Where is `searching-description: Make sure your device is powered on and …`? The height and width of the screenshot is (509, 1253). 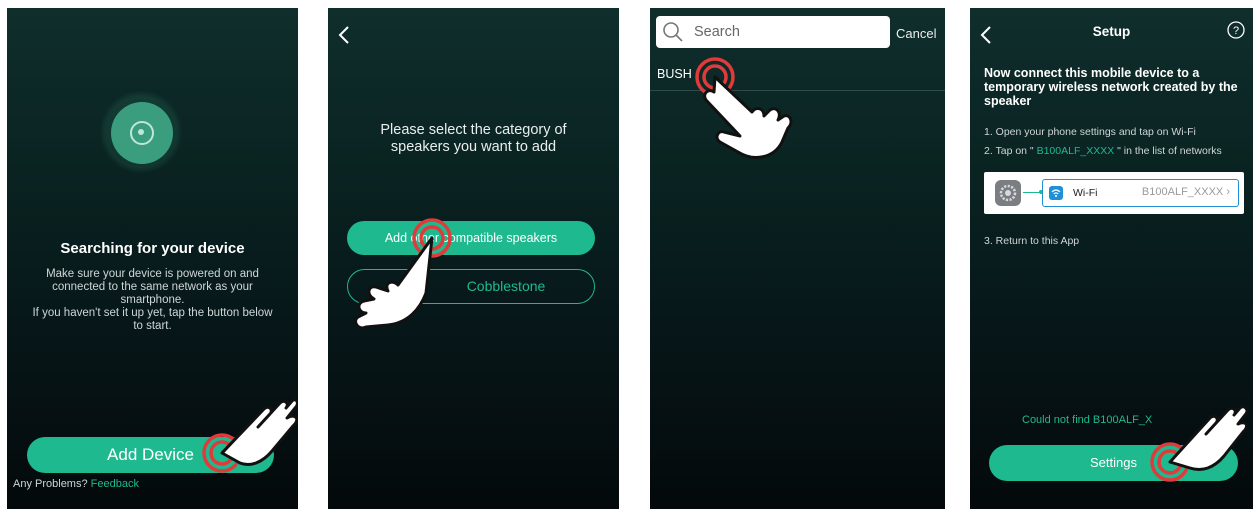 searching-description: Make sure your device is powered on and … is located at coordinates (152, 300).